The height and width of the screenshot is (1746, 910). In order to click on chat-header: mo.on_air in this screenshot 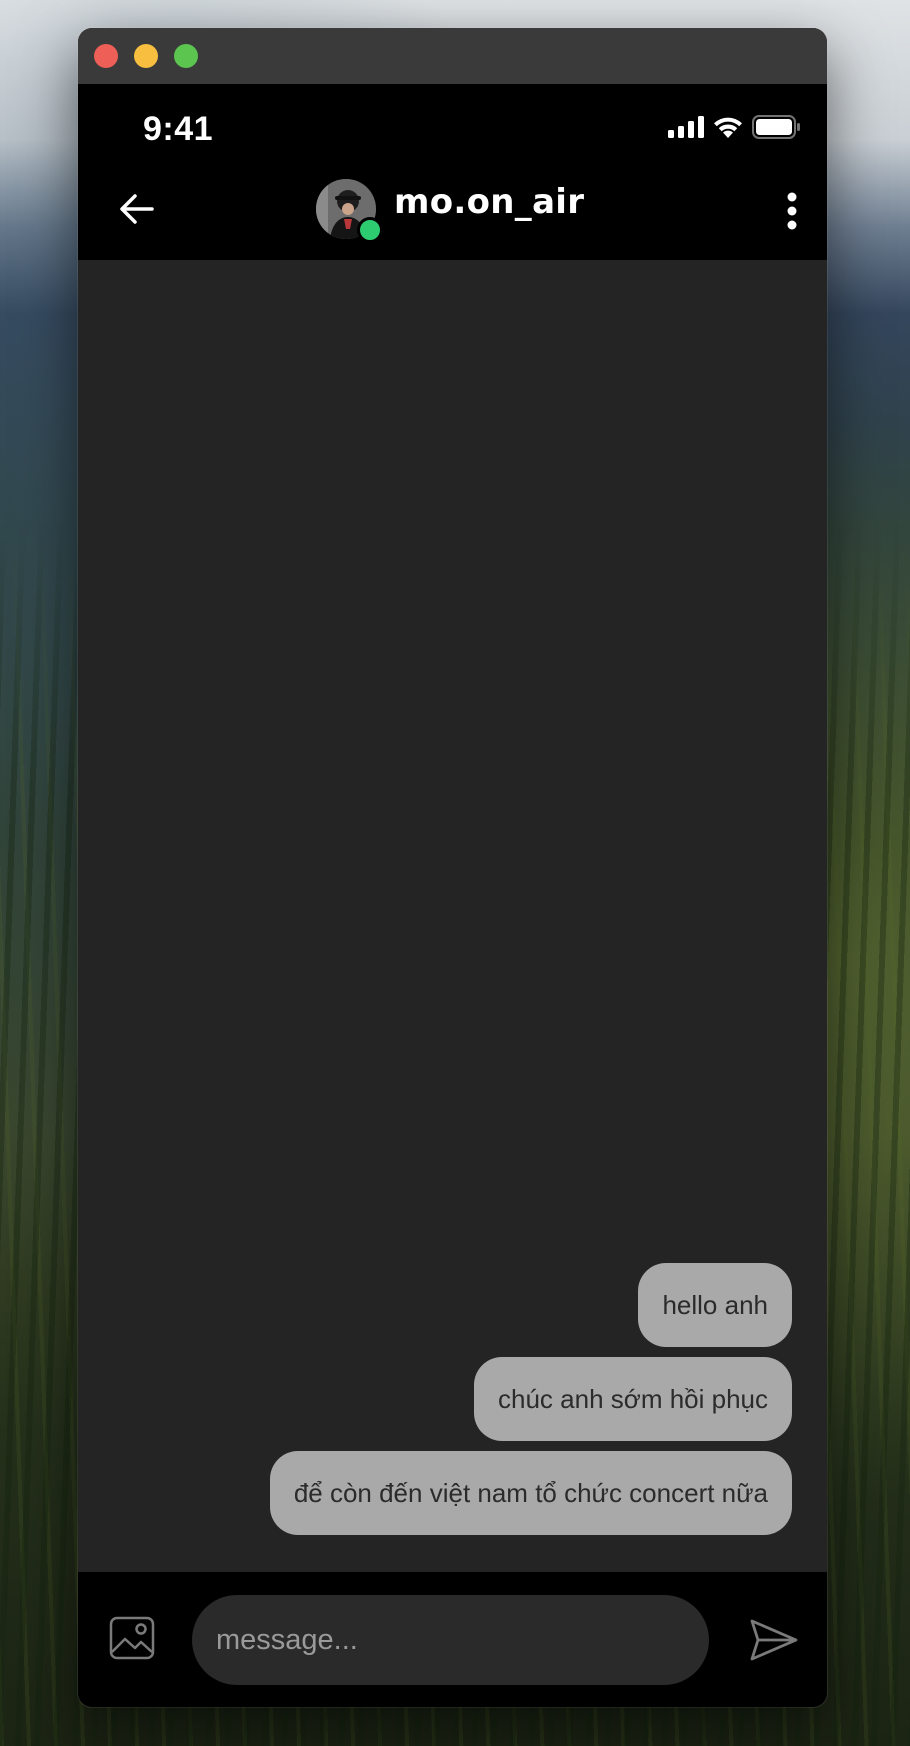, I will do `click(452, 213)`.